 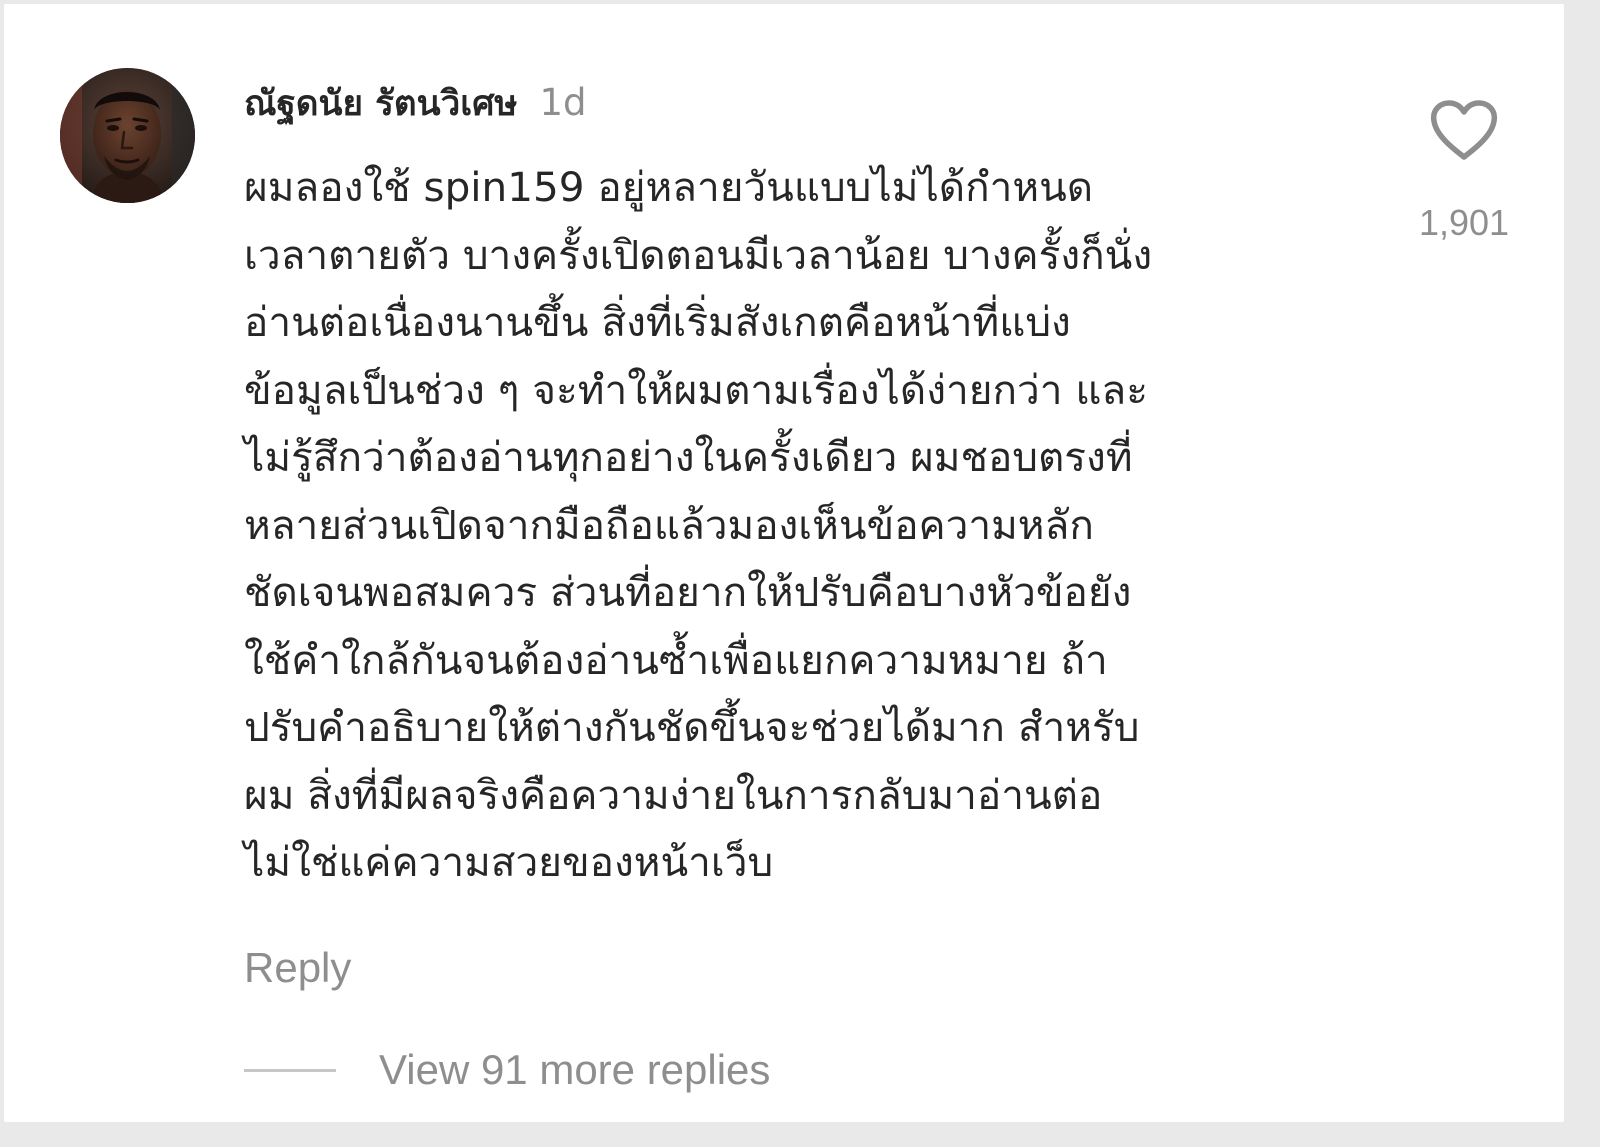 I want to click on view-replies-button: View 91 more replies, so click(x=507, y=1070).